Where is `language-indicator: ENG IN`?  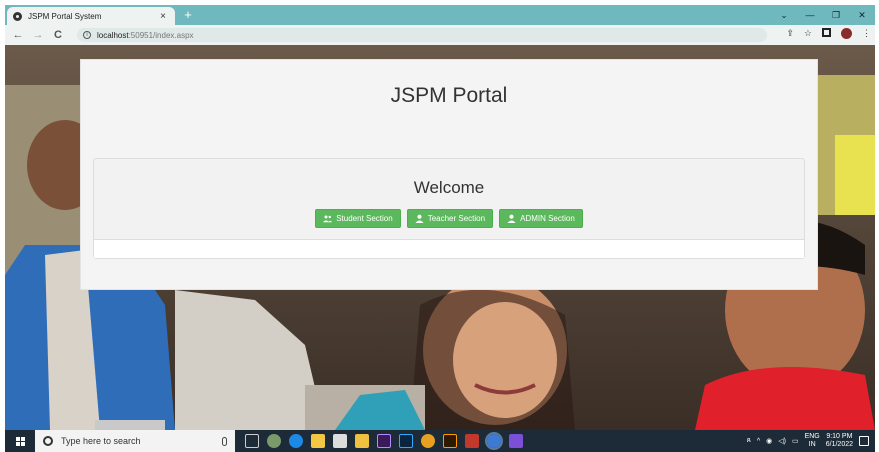 language-indicator: ENG IN is located at coordinates (812, 441).